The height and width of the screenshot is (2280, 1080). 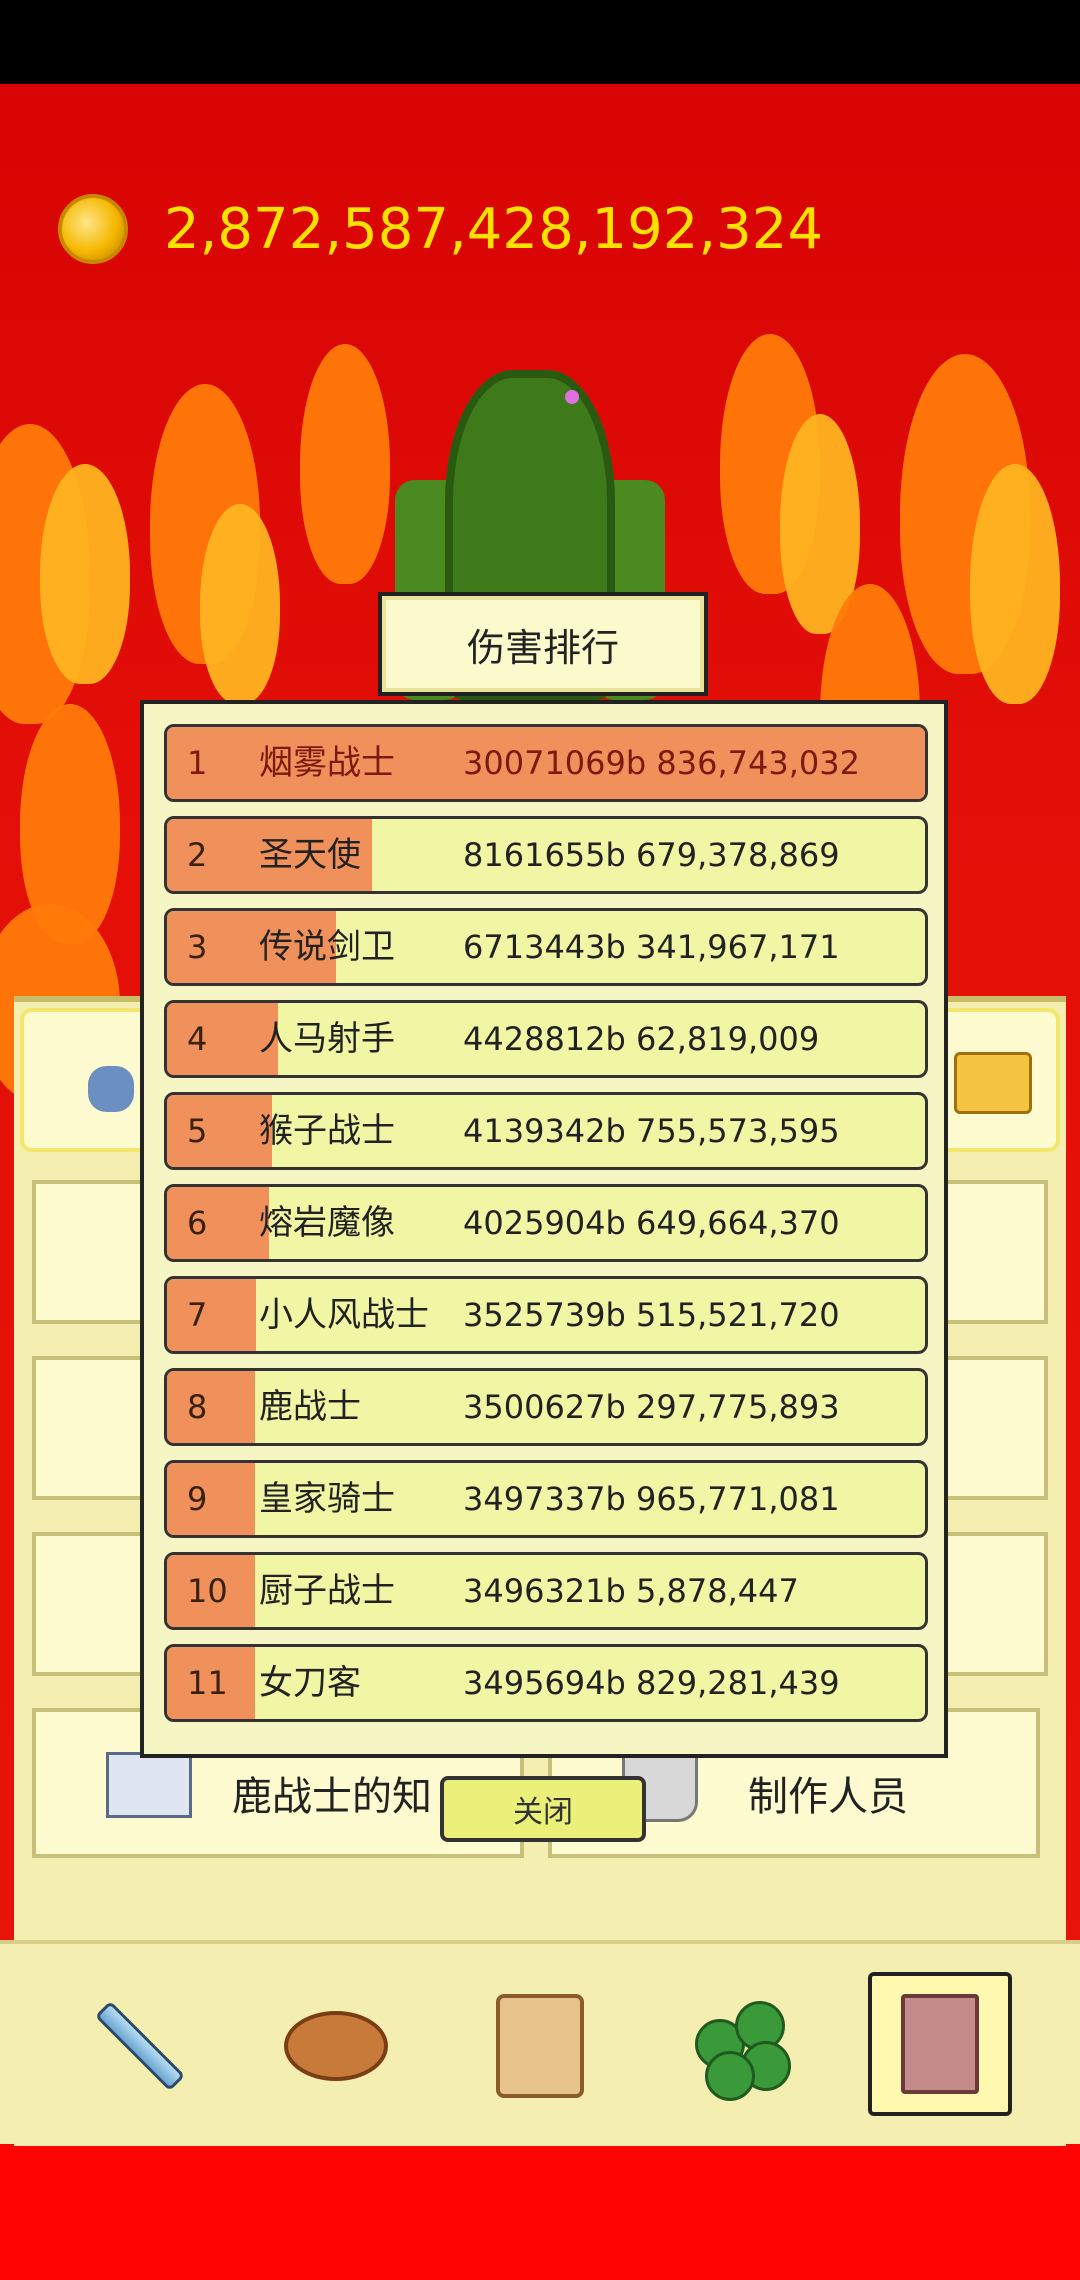 I want to click on hero-name: 皇家骑士, so click(x=327, y=1499).